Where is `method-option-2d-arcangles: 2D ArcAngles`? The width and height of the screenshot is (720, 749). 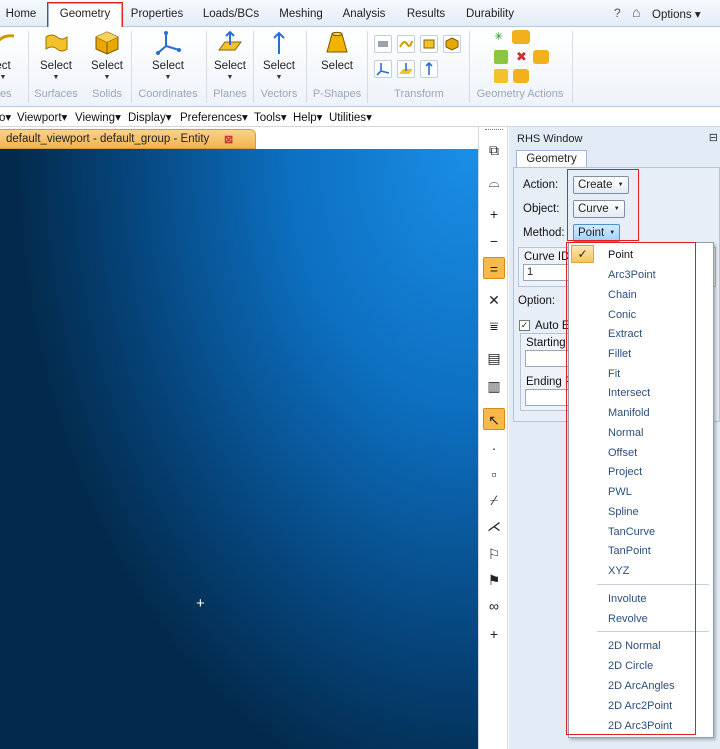 method-option-2d-arcangles: 2D ArcAngles is located at coordinates (641, 686).